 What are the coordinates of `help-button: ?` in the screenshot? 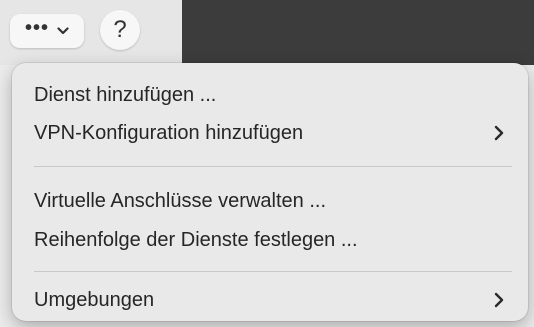 It's located at (120, 30).